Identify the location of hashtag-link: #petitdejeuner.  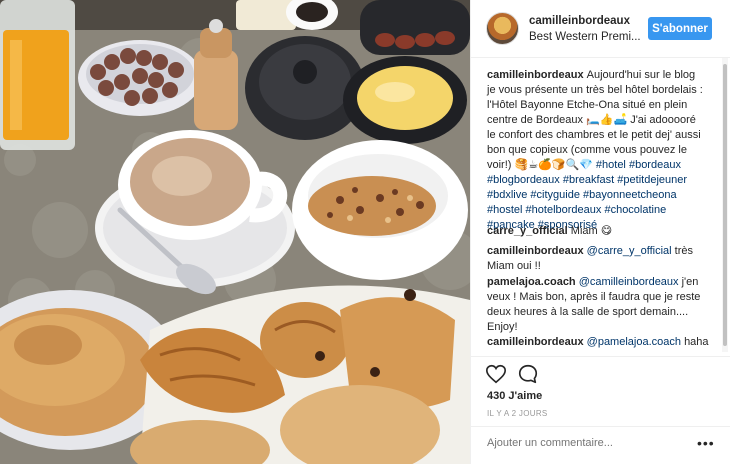
(652, 180).